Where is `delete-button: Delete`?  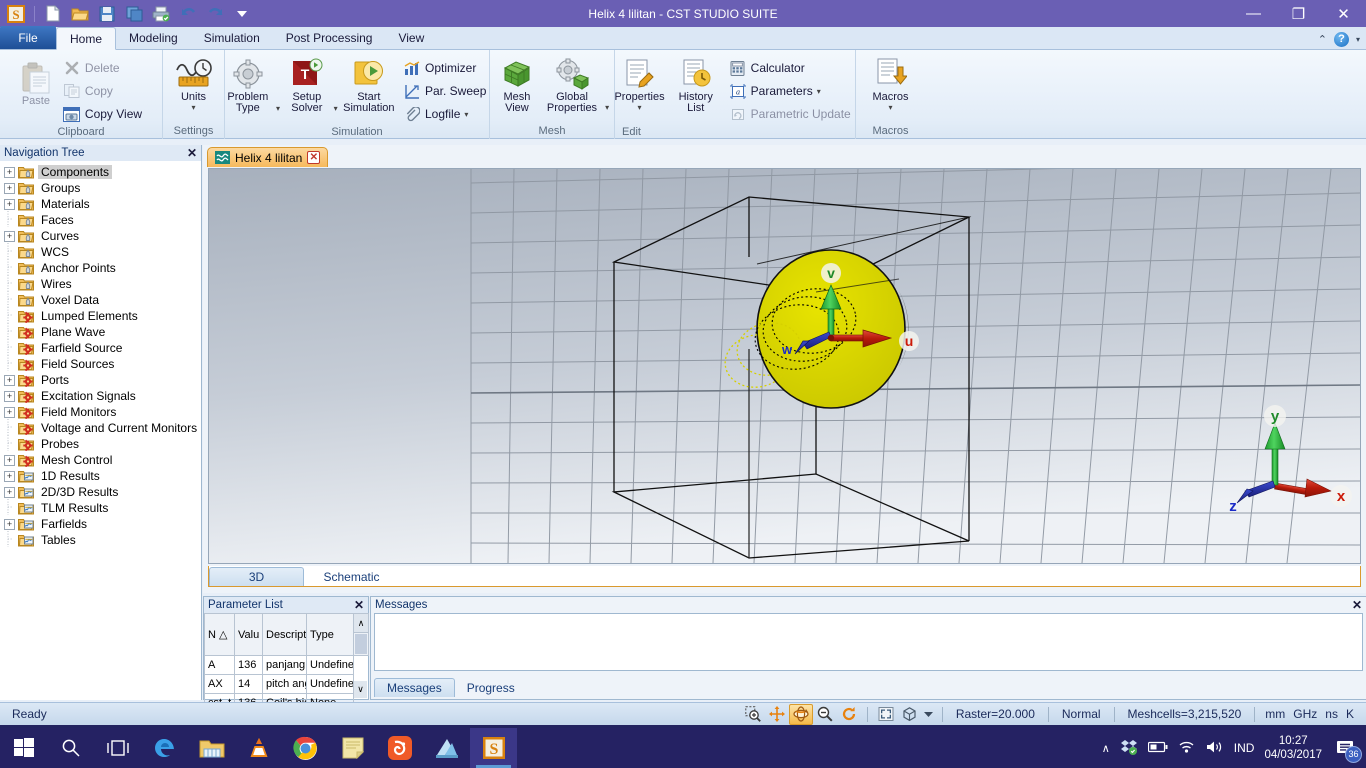 delete-button: Delete is located at coordinates (104, 68).